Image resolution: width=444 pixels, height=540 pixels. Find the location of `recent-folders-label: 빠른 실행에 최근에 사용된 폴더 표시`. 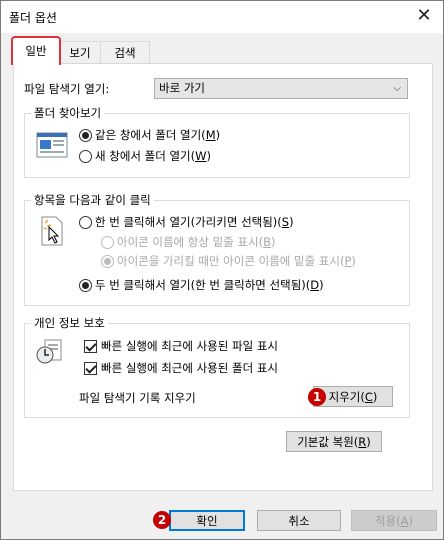

recent-folders-label: 빠른 실행에 최근에 사용된 폴더 표시 is located at coordinates (189, 368).